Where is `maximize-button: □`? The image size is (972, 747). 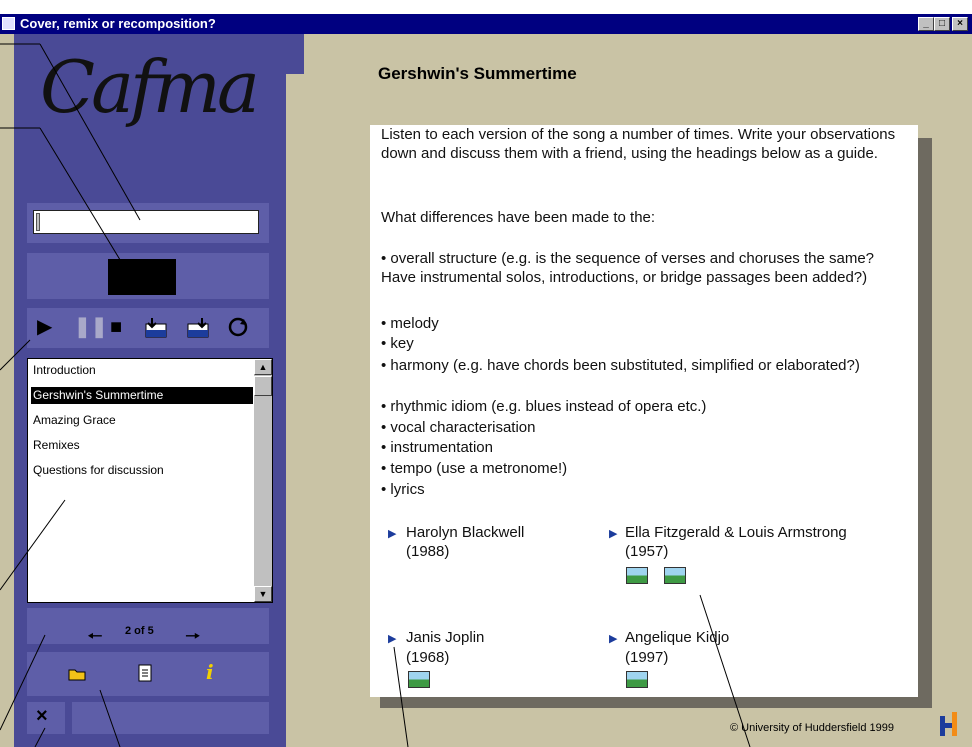 maximize-button: □ is located at coordinates (942, 24).